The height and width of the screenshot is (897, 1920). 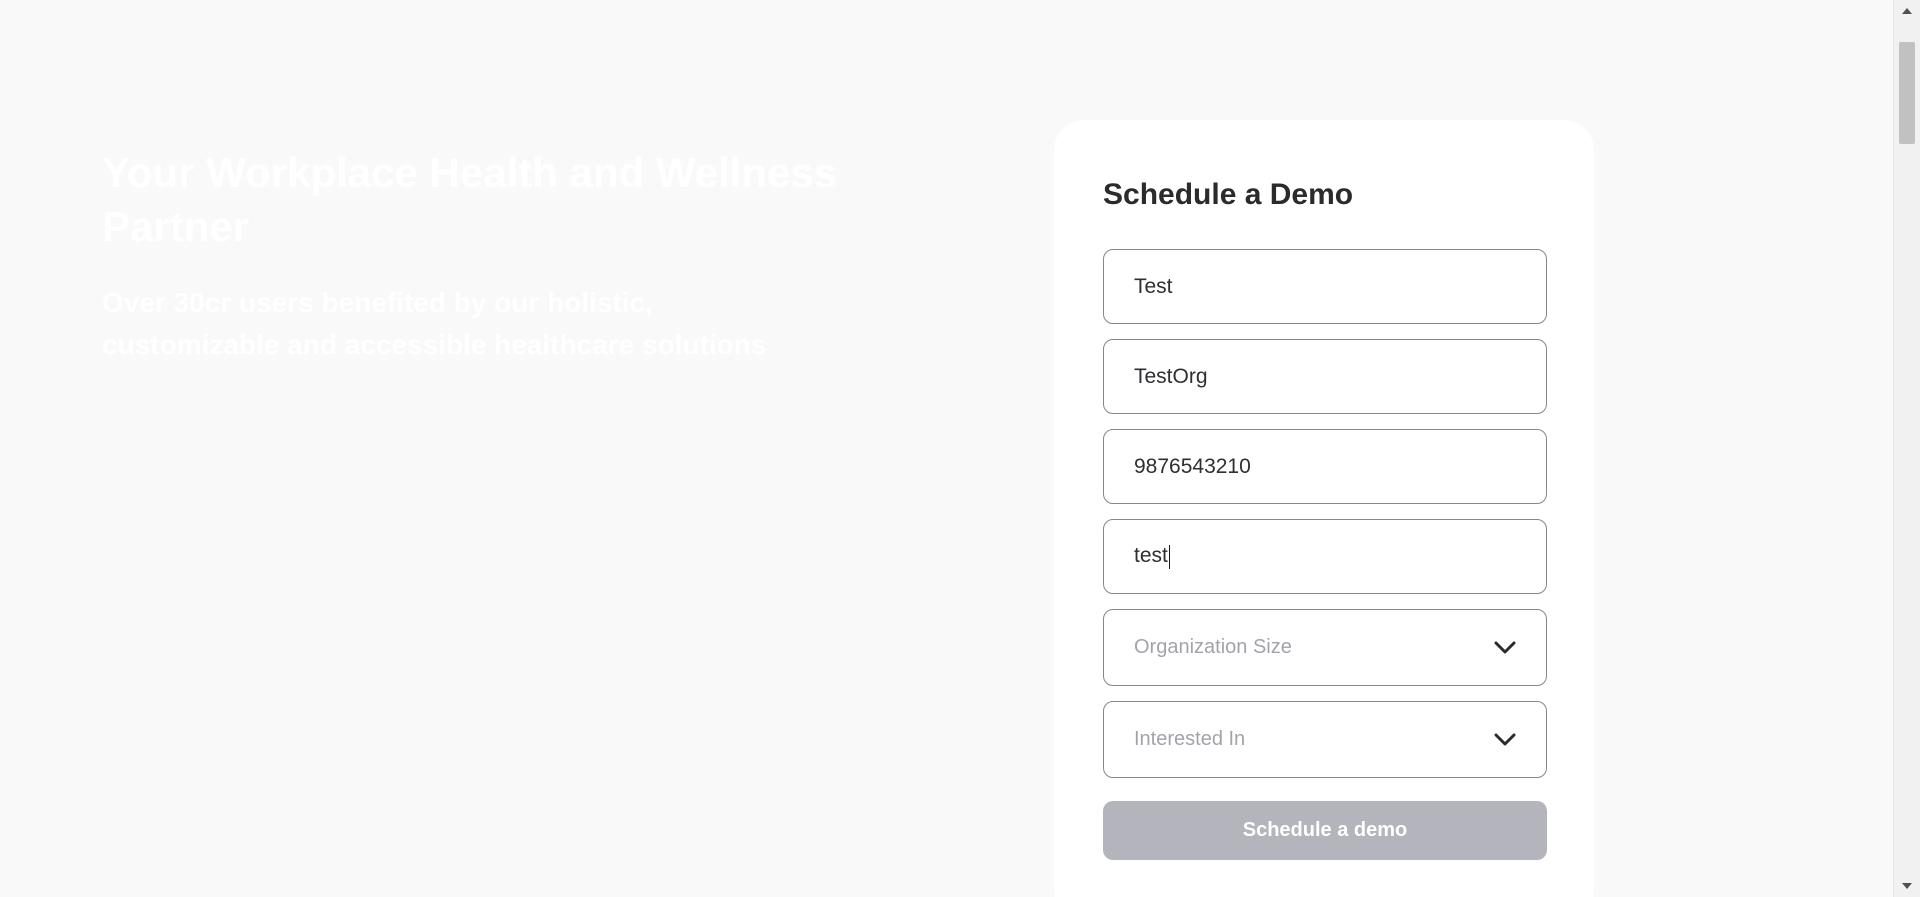 What do you see at coordinates (1213, 647) in the screenshot?
I see `organization-size-placeholder: Organization Size` at bounding box center [1213, 647].